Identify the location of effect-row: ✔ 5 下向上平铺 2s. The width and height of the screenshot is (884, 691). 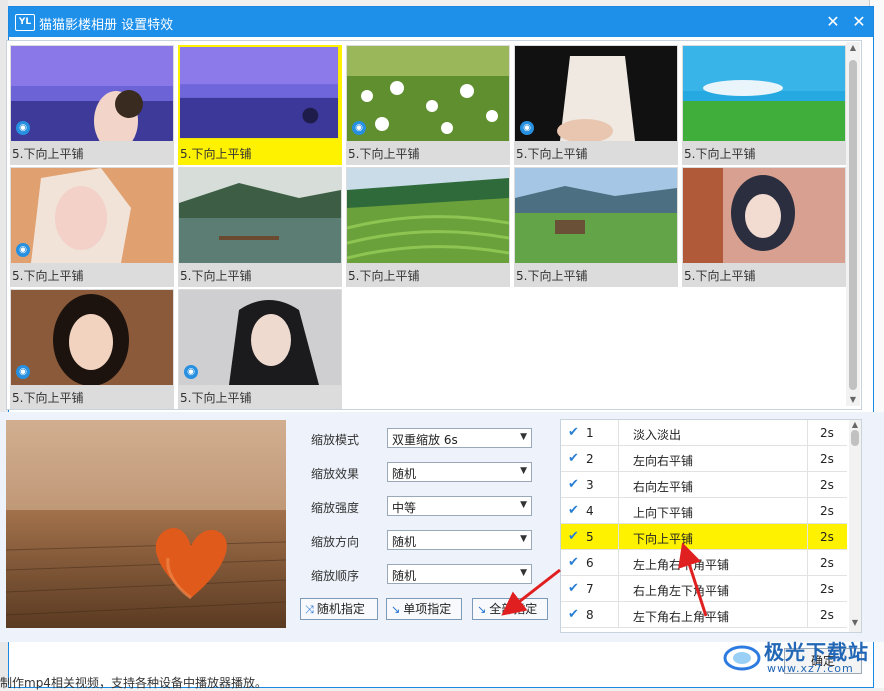
(704, 537).